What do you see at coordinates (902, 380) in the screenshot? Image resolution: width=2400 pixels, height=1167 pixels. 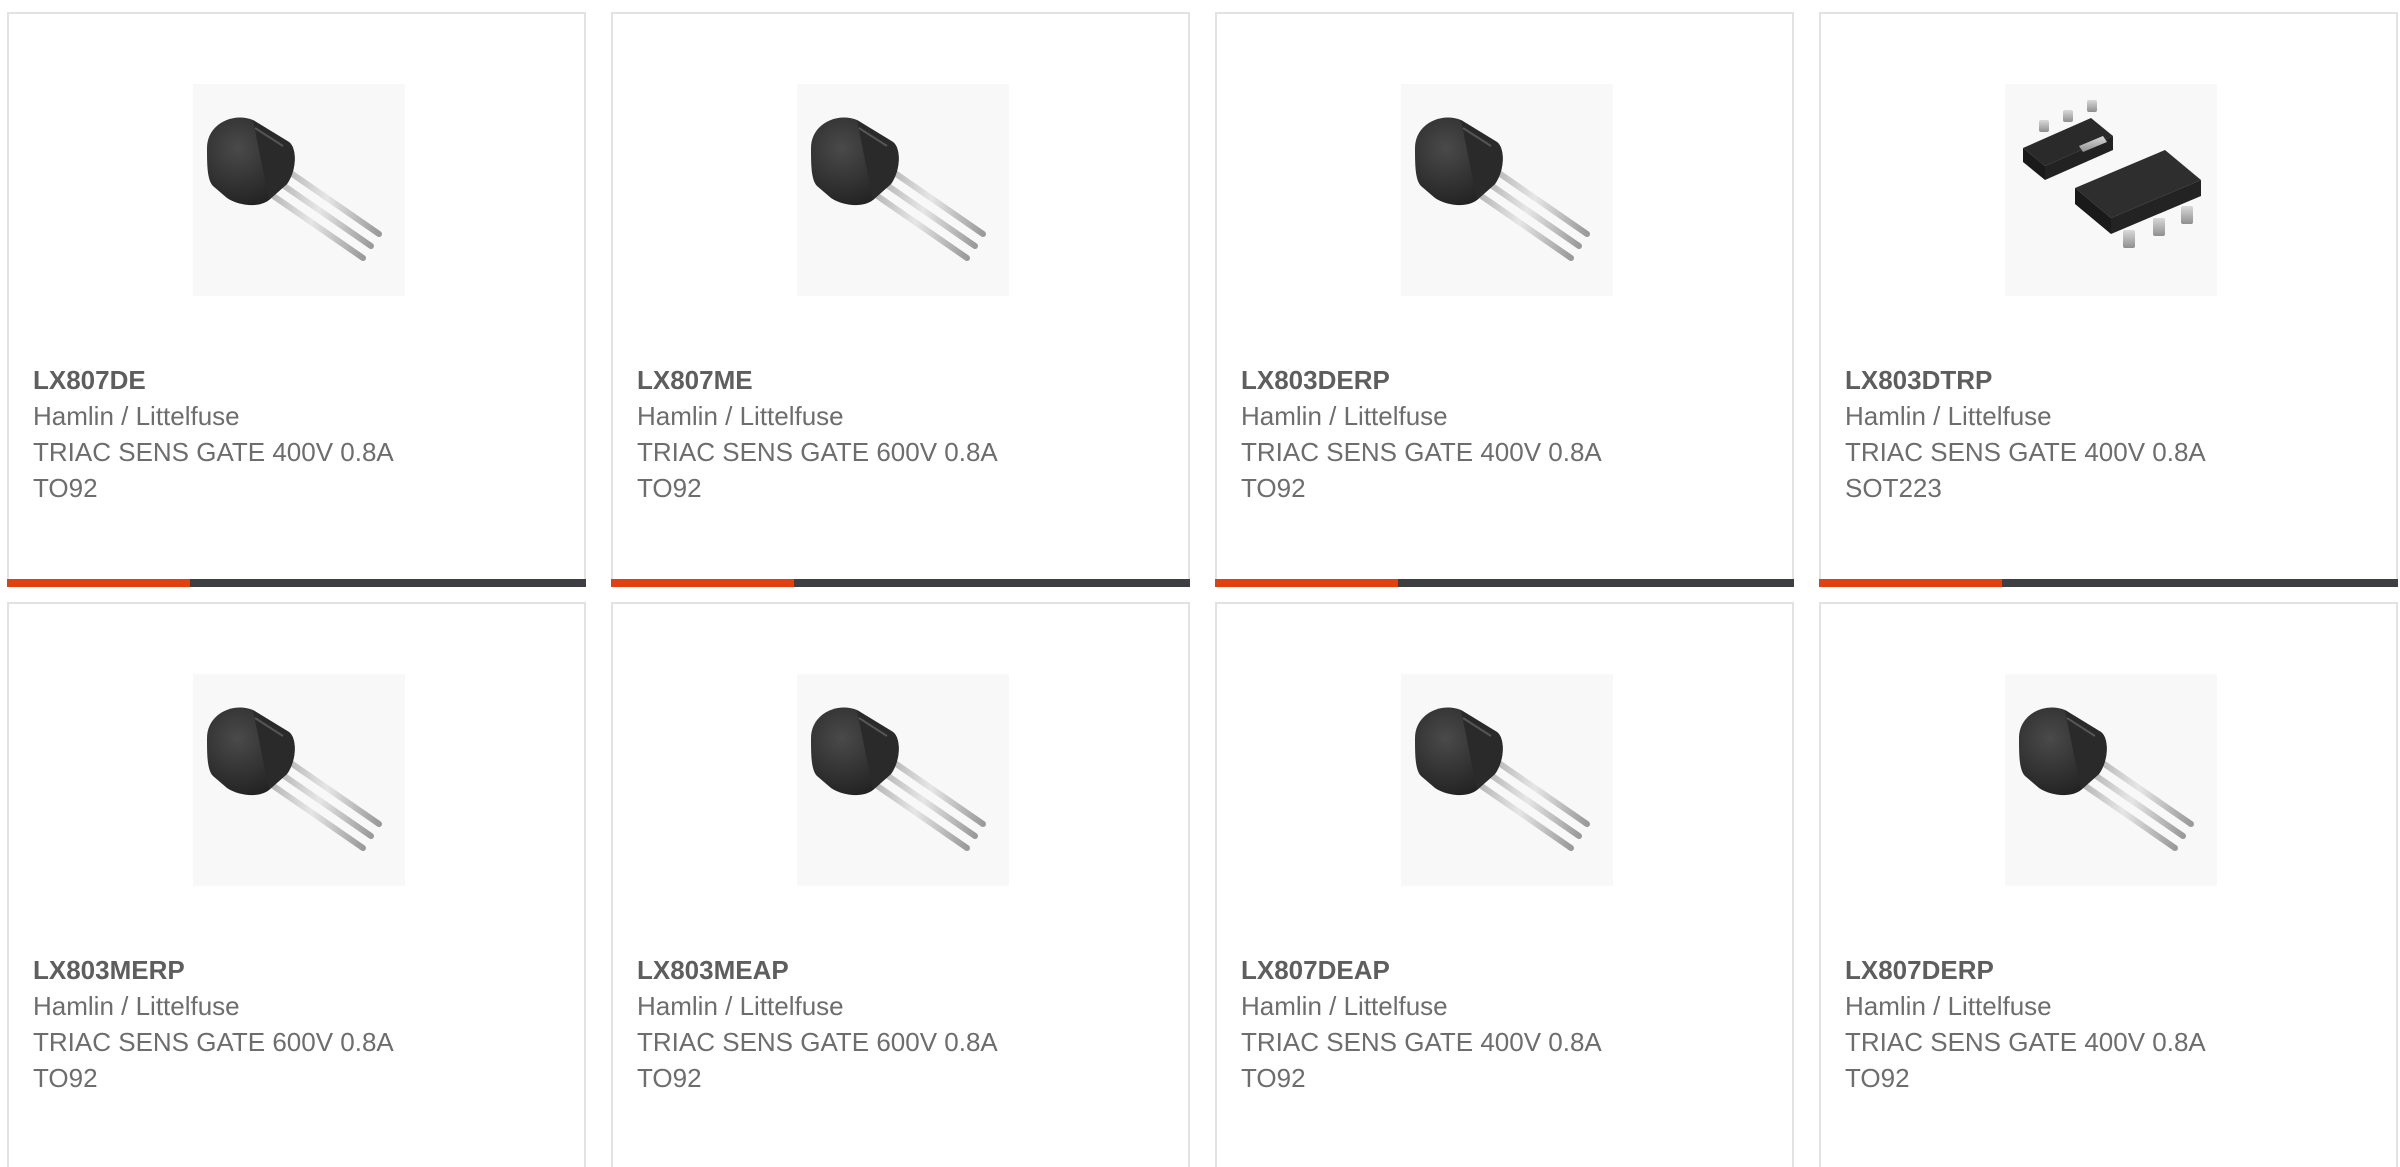 I see `part-number: LX807ME` at bounding box center [902, 380].